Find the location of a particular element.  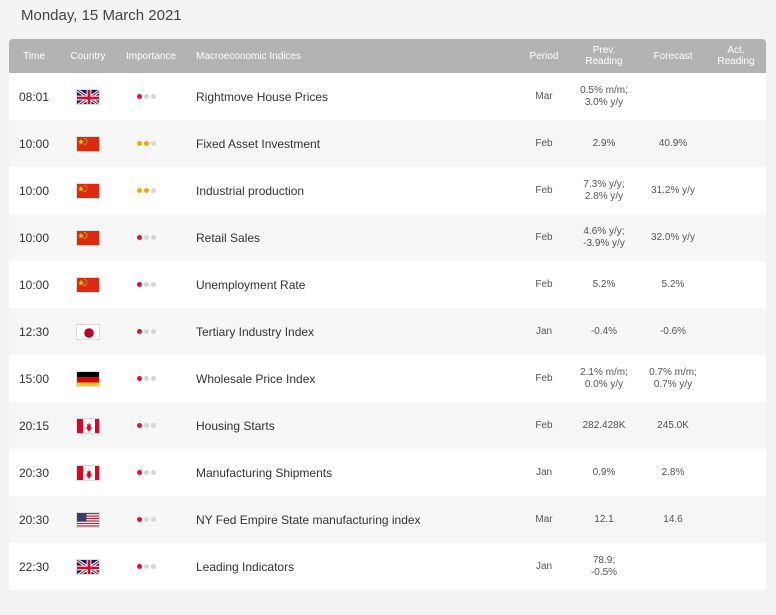

row-prev-line1: 0.5% m/m; is located at coordinates (604, 90).